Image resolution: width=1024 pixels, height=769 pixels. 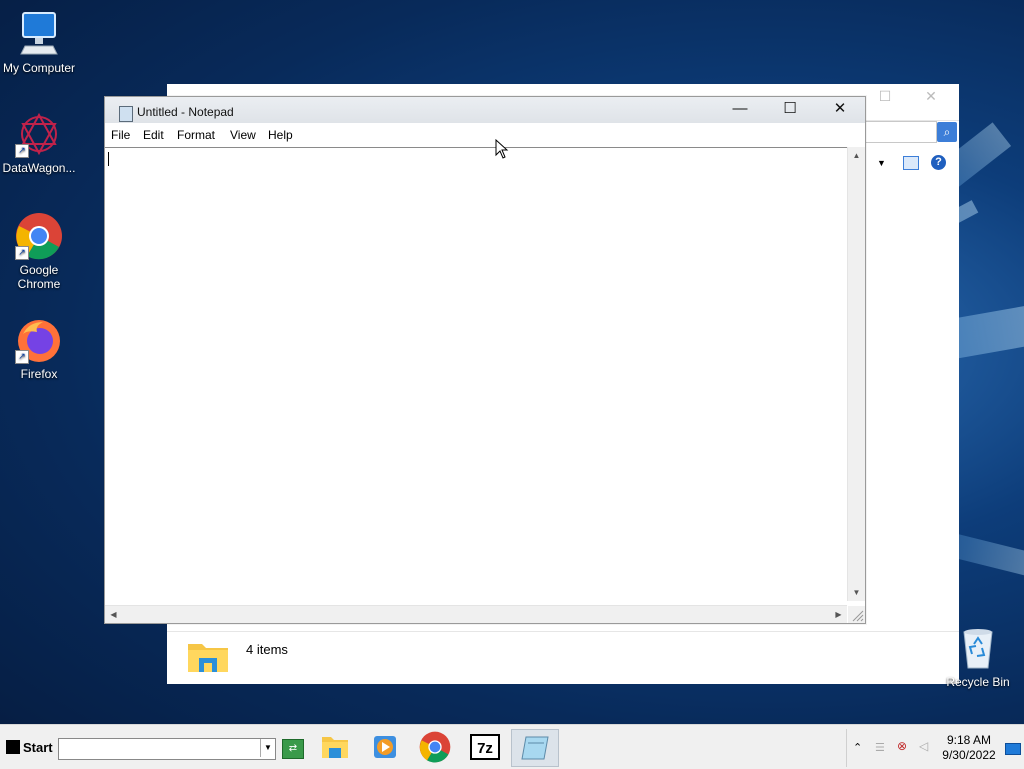 I want to click on explorer-ribbon-tools: ▼ ?, so click(x=913, y=166).